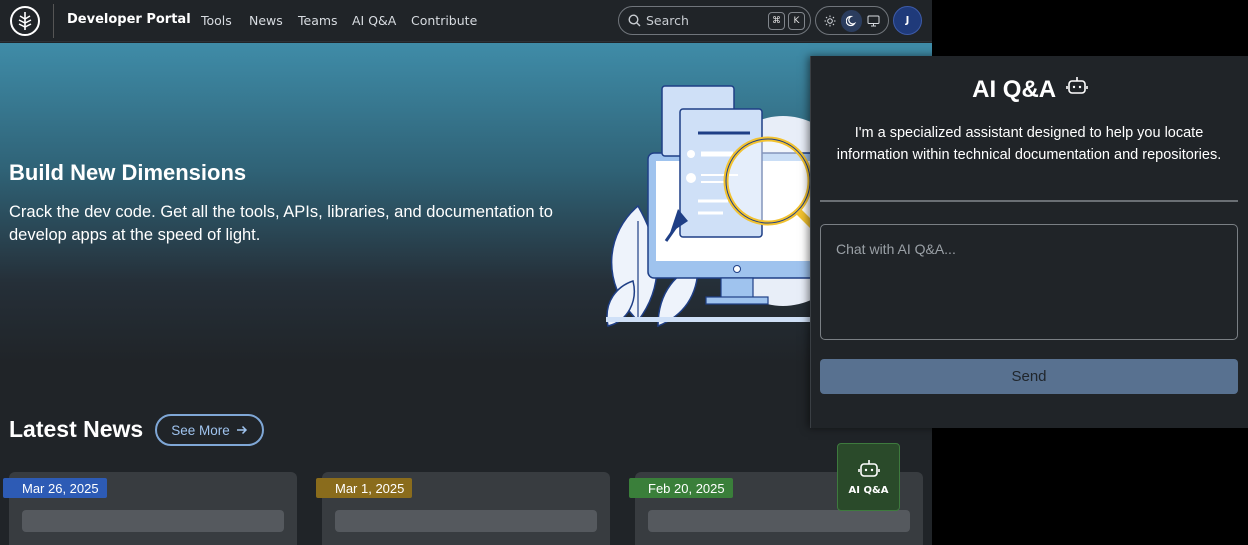  What do you see at coordinates (681, 488) in the screenshot?
I see `news-date-badge-3: Feb 20, 2025` at bounding box center [681, 488].